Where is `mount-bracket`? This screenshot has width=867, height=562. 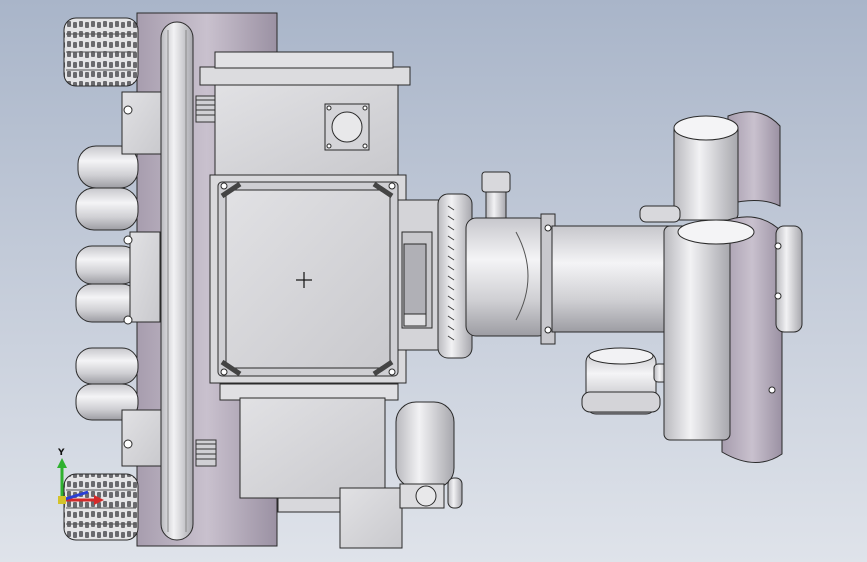 mount-bracket is located at coordinates (419, 275).